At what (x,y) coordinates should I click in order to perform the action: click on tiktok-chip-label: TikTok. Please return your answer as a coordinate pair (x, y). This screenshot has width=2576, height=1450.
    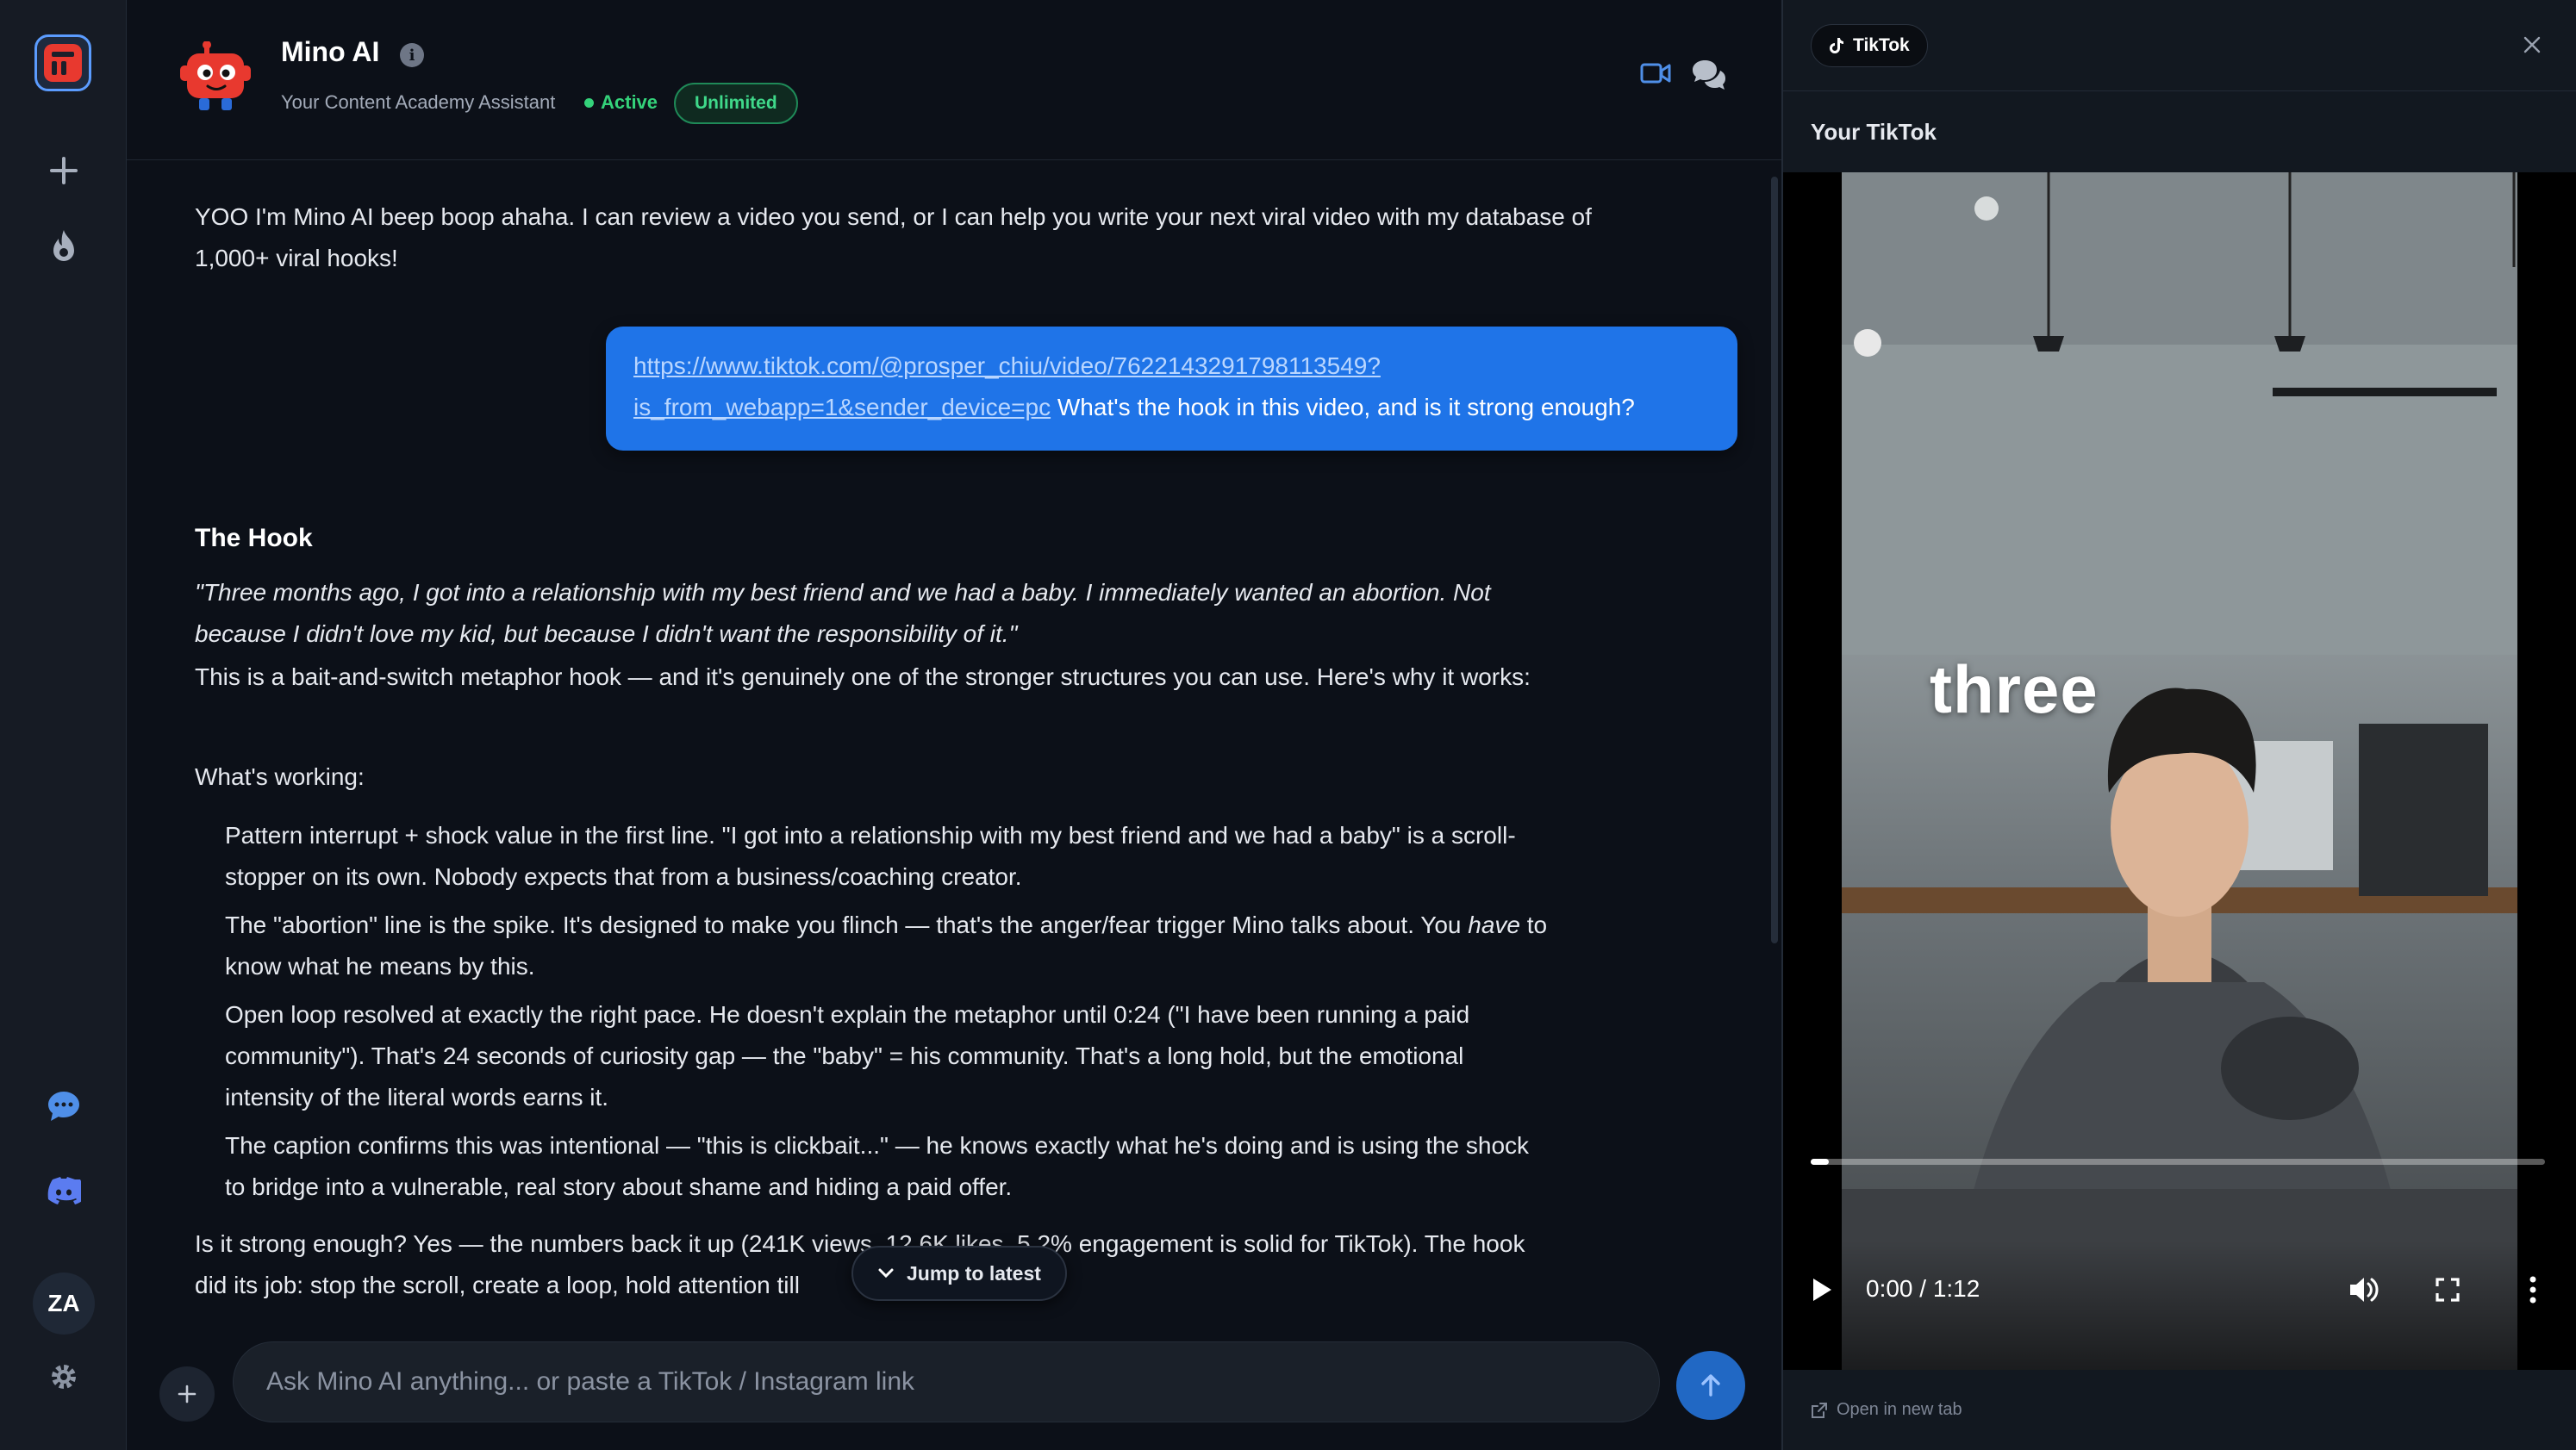
    Looking at the image, I should click on (1881, 45).